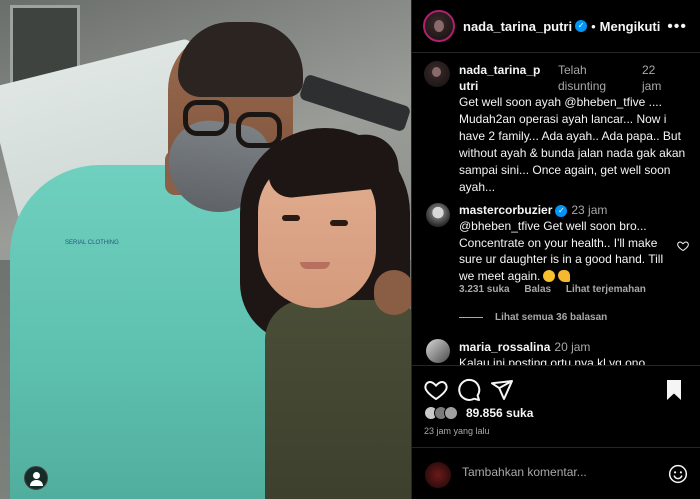  What do you see at coordinates (438, 475) in the screenshot?
I see `current-user-avatar` at bounding box center [438, 475].